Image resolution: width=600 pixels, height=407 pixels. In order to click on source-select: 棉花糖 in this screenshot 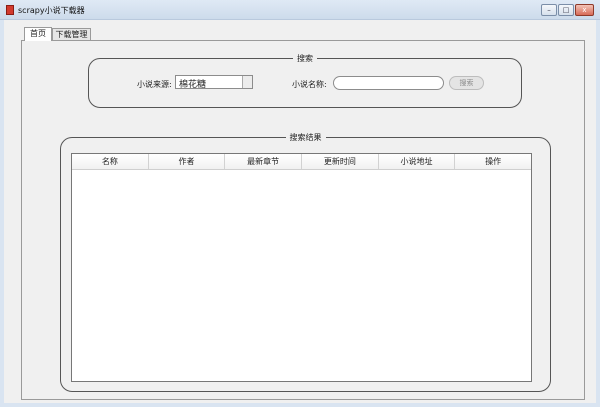, I will do `click(214, 82)`.